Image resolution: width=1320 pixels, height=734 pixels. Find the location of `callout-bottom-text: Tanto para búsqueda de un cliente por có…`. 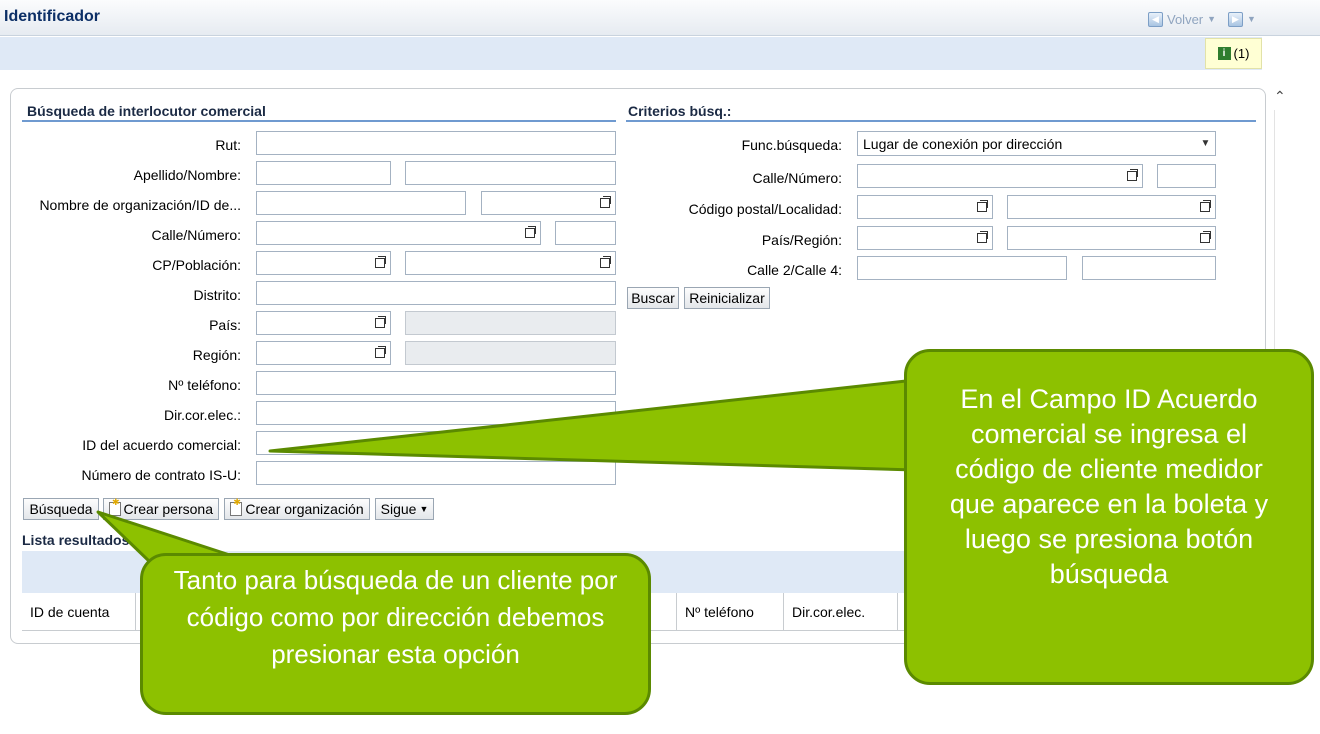

callout-bottom-text: Tanto para búsqueda de un cliente por có… is located at coordinates (395, 617).